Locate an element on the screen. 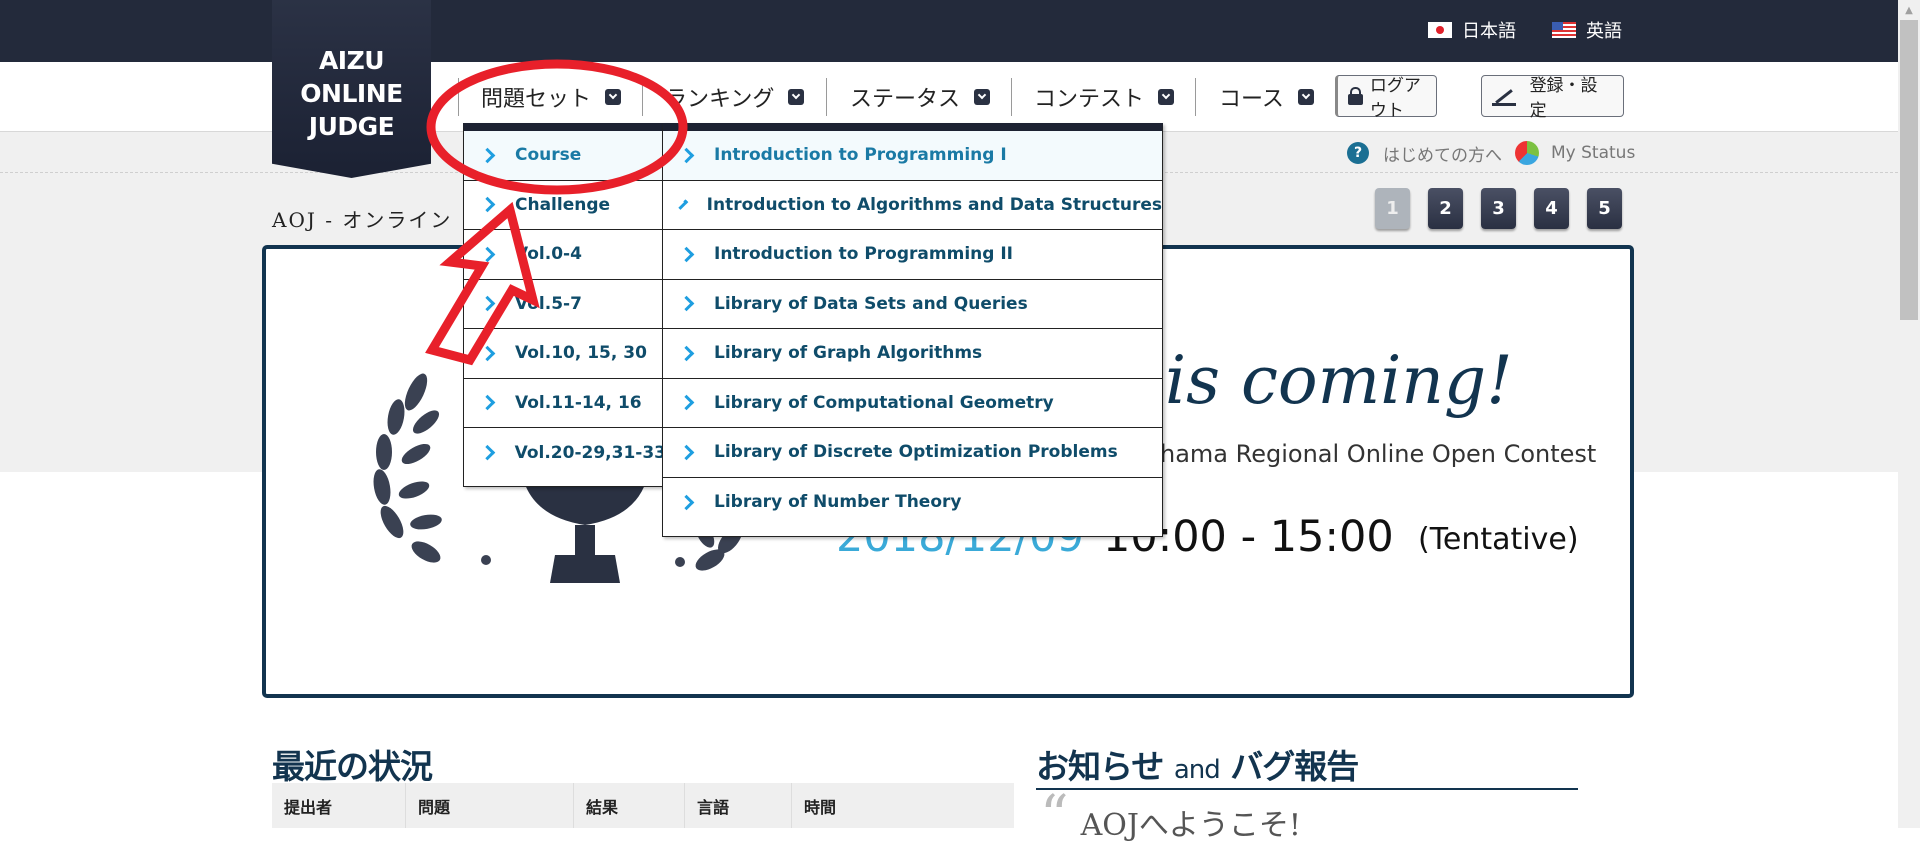 Image resolution: width=1920 pixels, height=849 pixels. pager-page-5: 5 is located at coordinates (1604, 208).